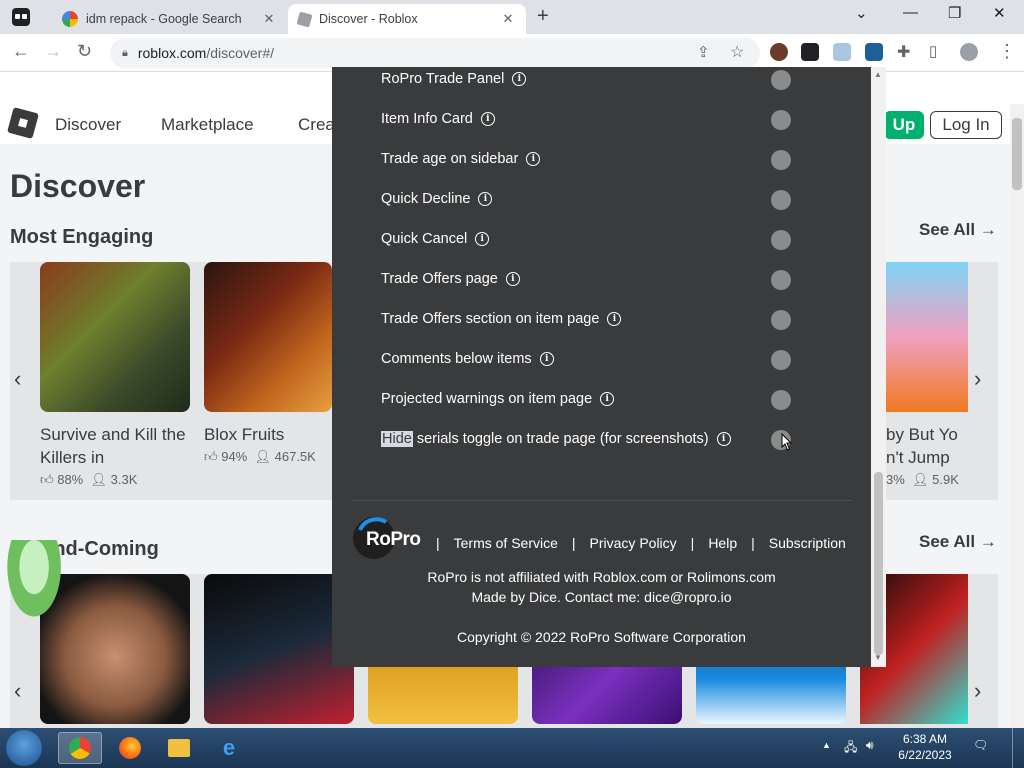 The height and width of the screenshot is (768, 1024). What do you see at coordinates (861, 13) in the screenshot?
I see `tab-search-icon: ⌄` at bounding box center [861, 13].